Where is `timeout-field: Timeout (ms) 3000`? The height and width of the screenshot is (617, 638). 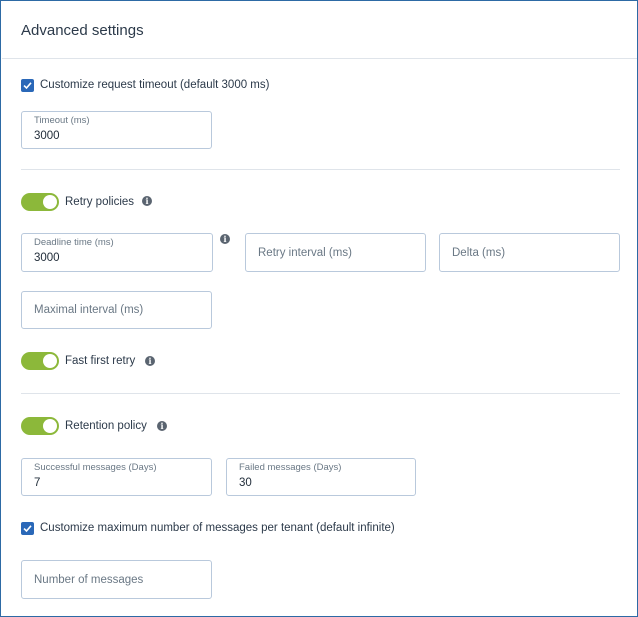
timeout-field: Timeout (ms) 3000 is located at coordinates (116, 130).